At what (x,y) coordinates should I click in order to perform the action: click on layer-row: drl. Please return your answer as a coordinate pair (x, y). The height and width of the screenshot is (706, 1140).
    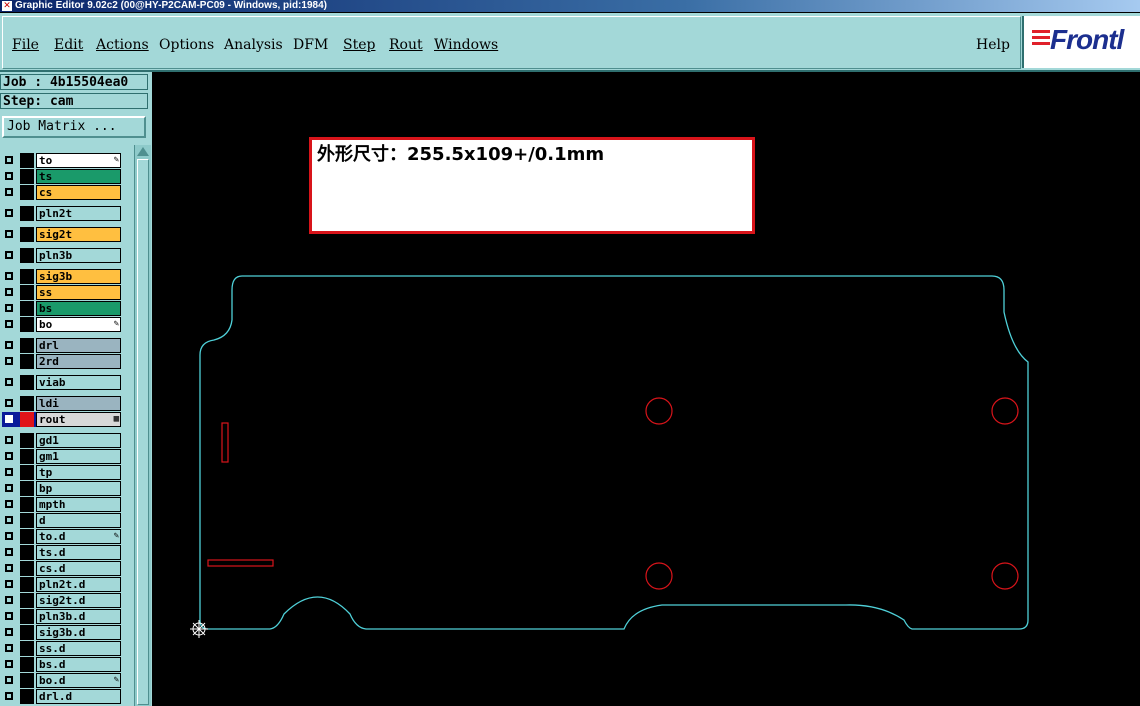
    Looking at the image, I should click on (61, 345).